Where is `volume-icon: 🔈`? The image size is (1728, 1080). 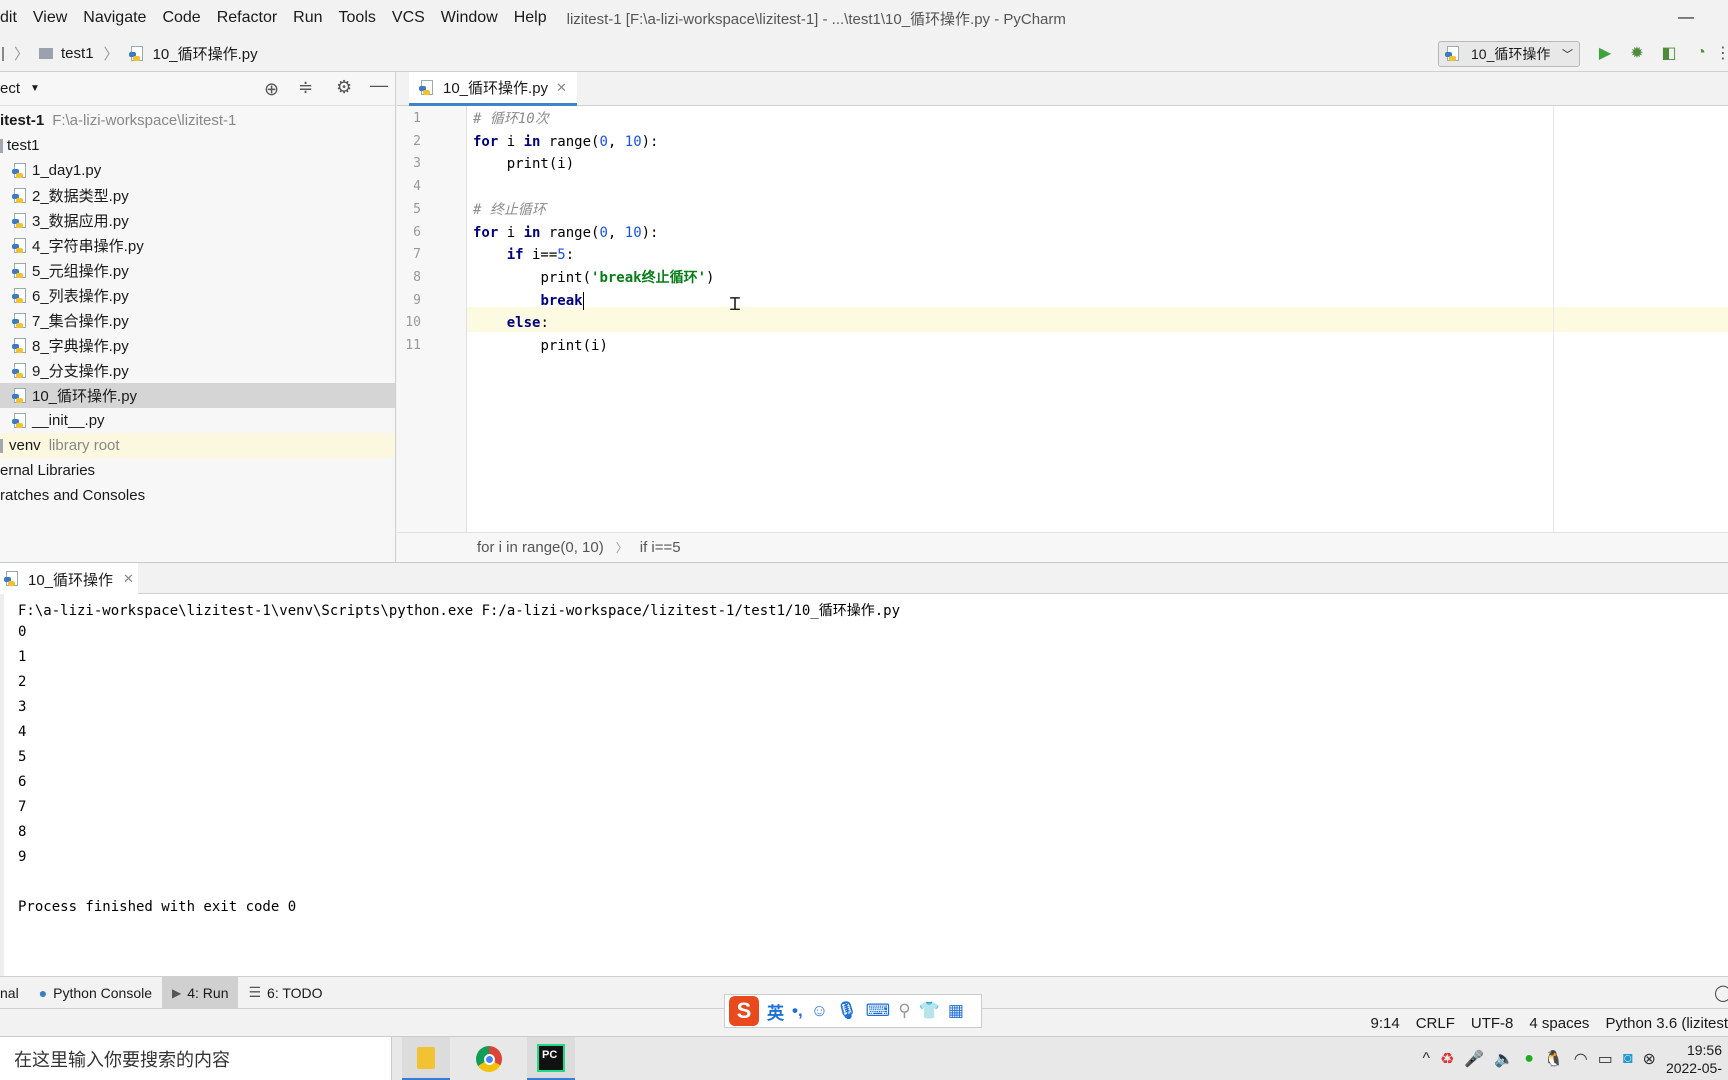 volume-icon: 🔈 is located at coordinates (1504, 1059).